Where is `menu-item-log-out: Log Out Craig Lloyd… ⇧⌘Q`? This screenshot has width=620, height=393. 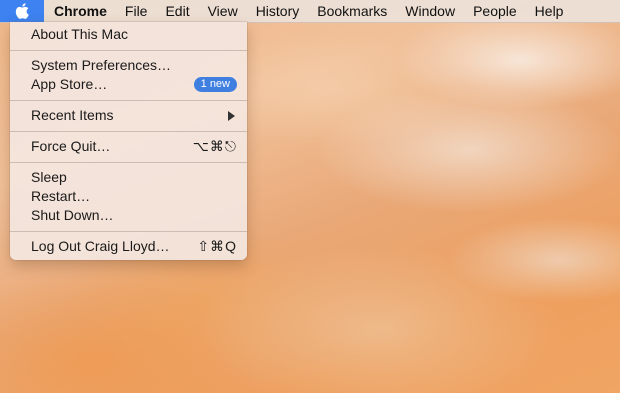
menu-item-log-out: Log Out Craig Lloyd… ⇧⌘Q is located at coordinates (128, 246).